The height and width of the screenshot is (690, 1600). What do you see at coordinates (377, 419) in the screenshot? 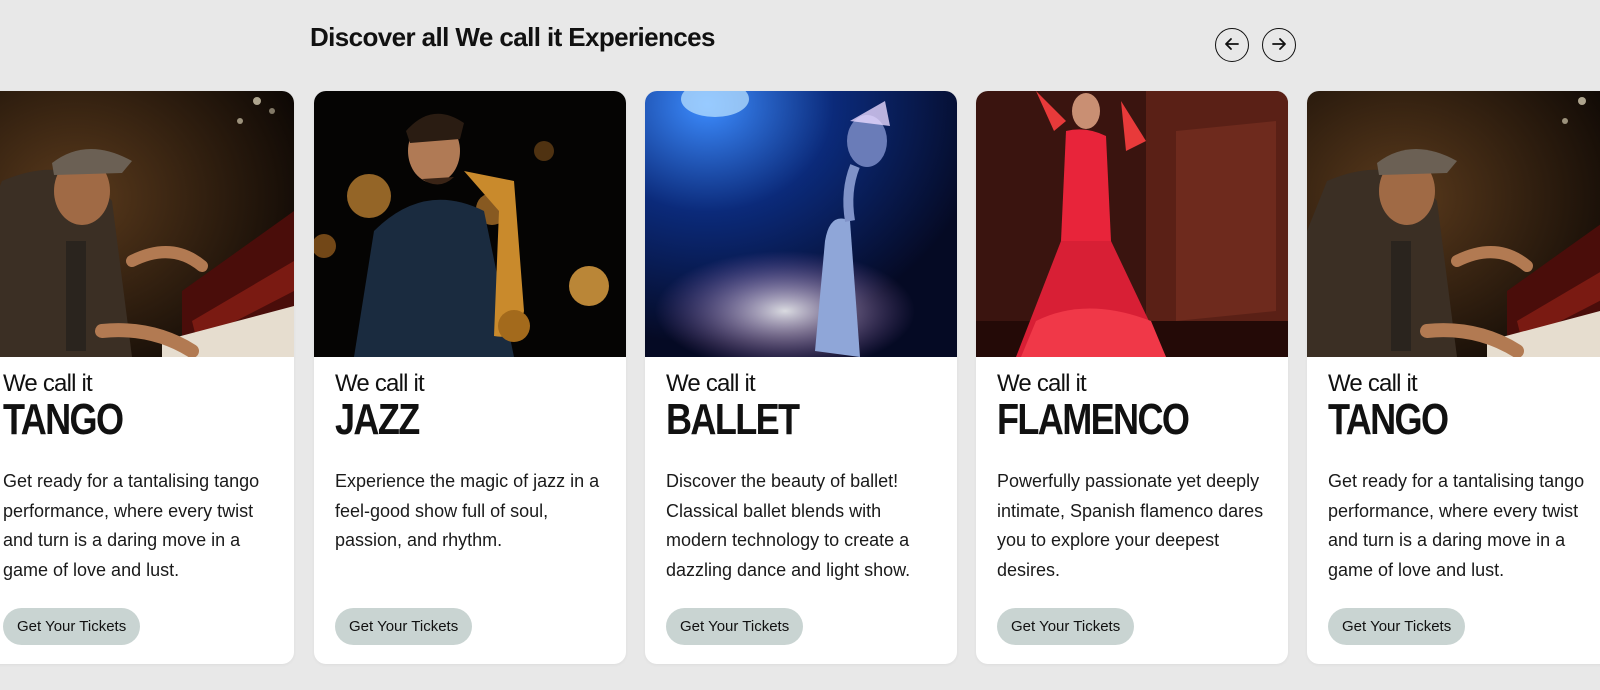
I see `card-genre-title: JAZZ` at bounding box center [377, 419].